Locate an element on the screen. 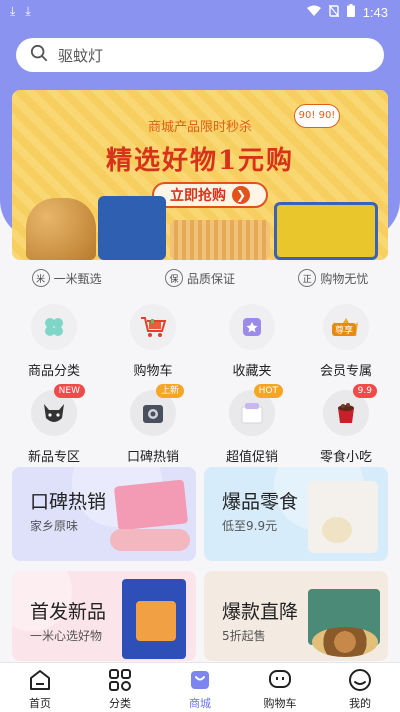  search-input: 驱蚊灯 is located at coordinates (80, 55).